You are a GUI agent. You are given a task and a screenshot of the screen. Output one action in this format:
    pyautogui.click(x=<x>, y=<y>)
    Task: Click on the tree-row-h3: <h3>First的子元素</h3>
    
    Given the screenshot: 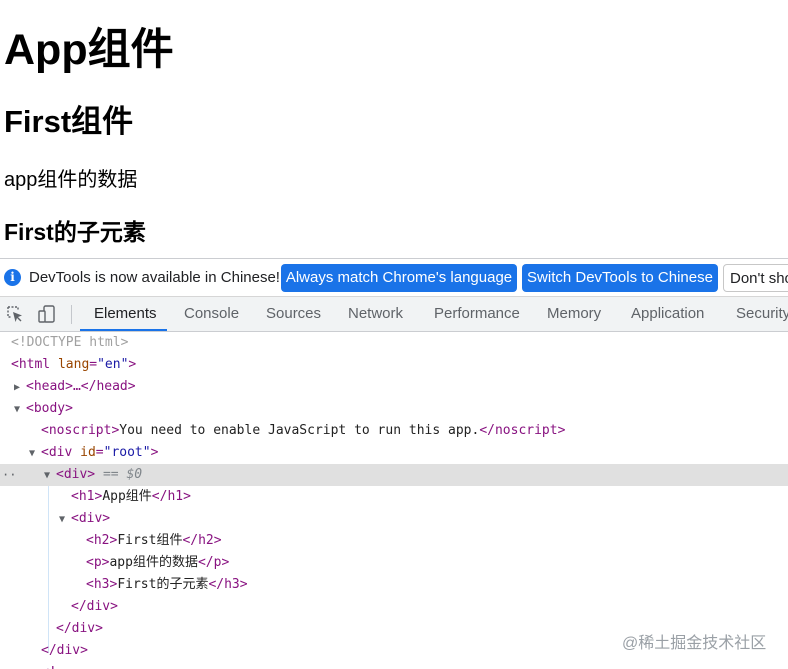 What is the action you would take?
    pyautogui.click(x=394, y=585)
    